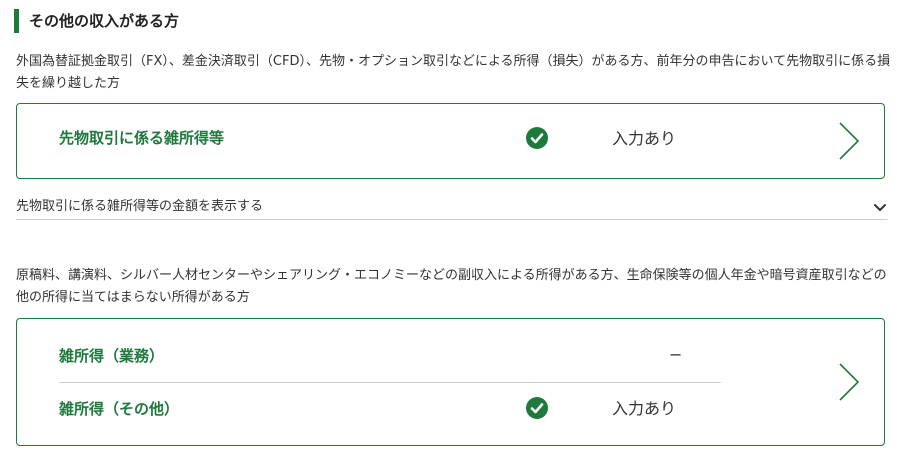  I want to click on misc-income-other-label: 雑所得（その他）, so click(119, 409).